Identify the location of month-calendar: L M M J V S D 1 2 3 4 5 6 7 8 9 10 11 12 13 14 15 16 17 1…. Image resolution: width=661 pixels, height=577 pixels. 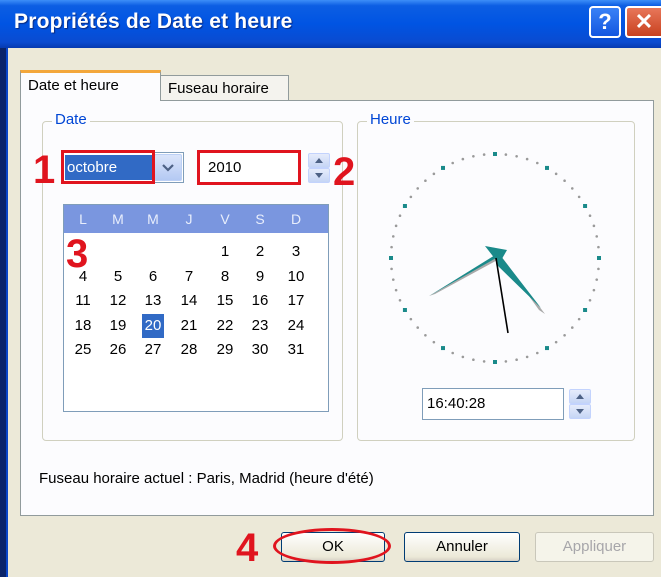
(196, 308).